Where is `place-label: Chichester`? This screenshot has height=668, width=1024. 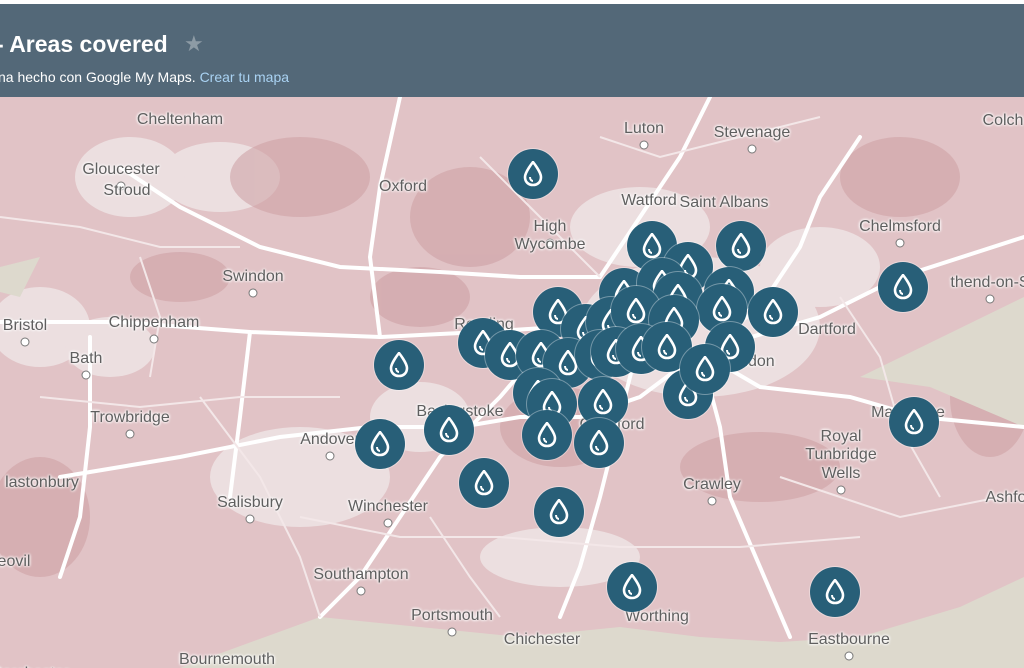 place-label: Chichester is located at coordinates (542, 639).